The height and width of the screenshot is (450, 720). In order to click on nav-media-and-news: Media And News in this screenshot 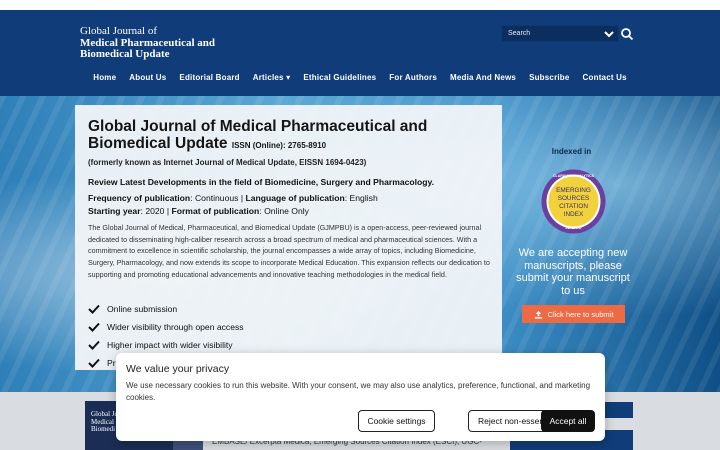, I will do `click(482, 77)`.